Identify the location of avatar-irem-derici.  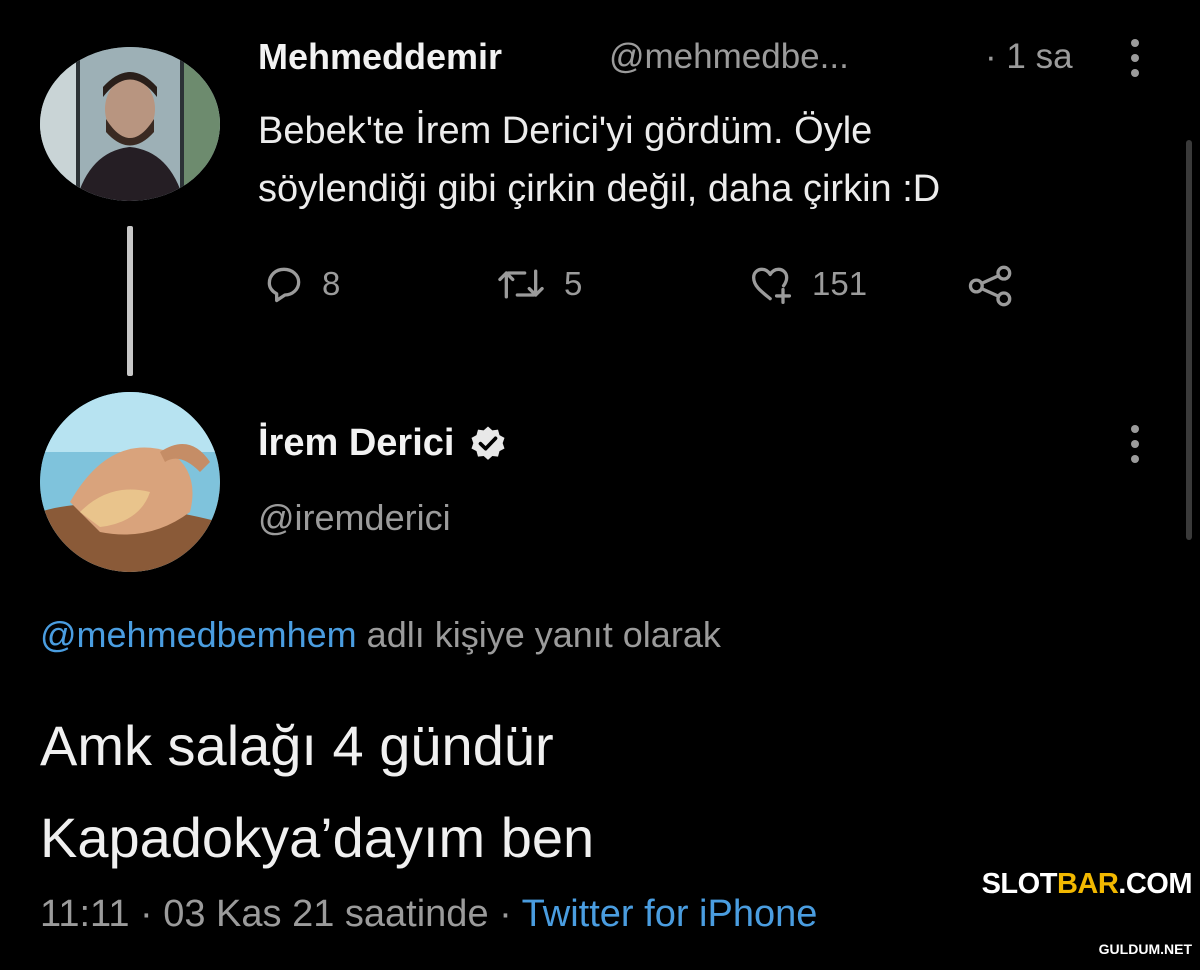
(130, 482).